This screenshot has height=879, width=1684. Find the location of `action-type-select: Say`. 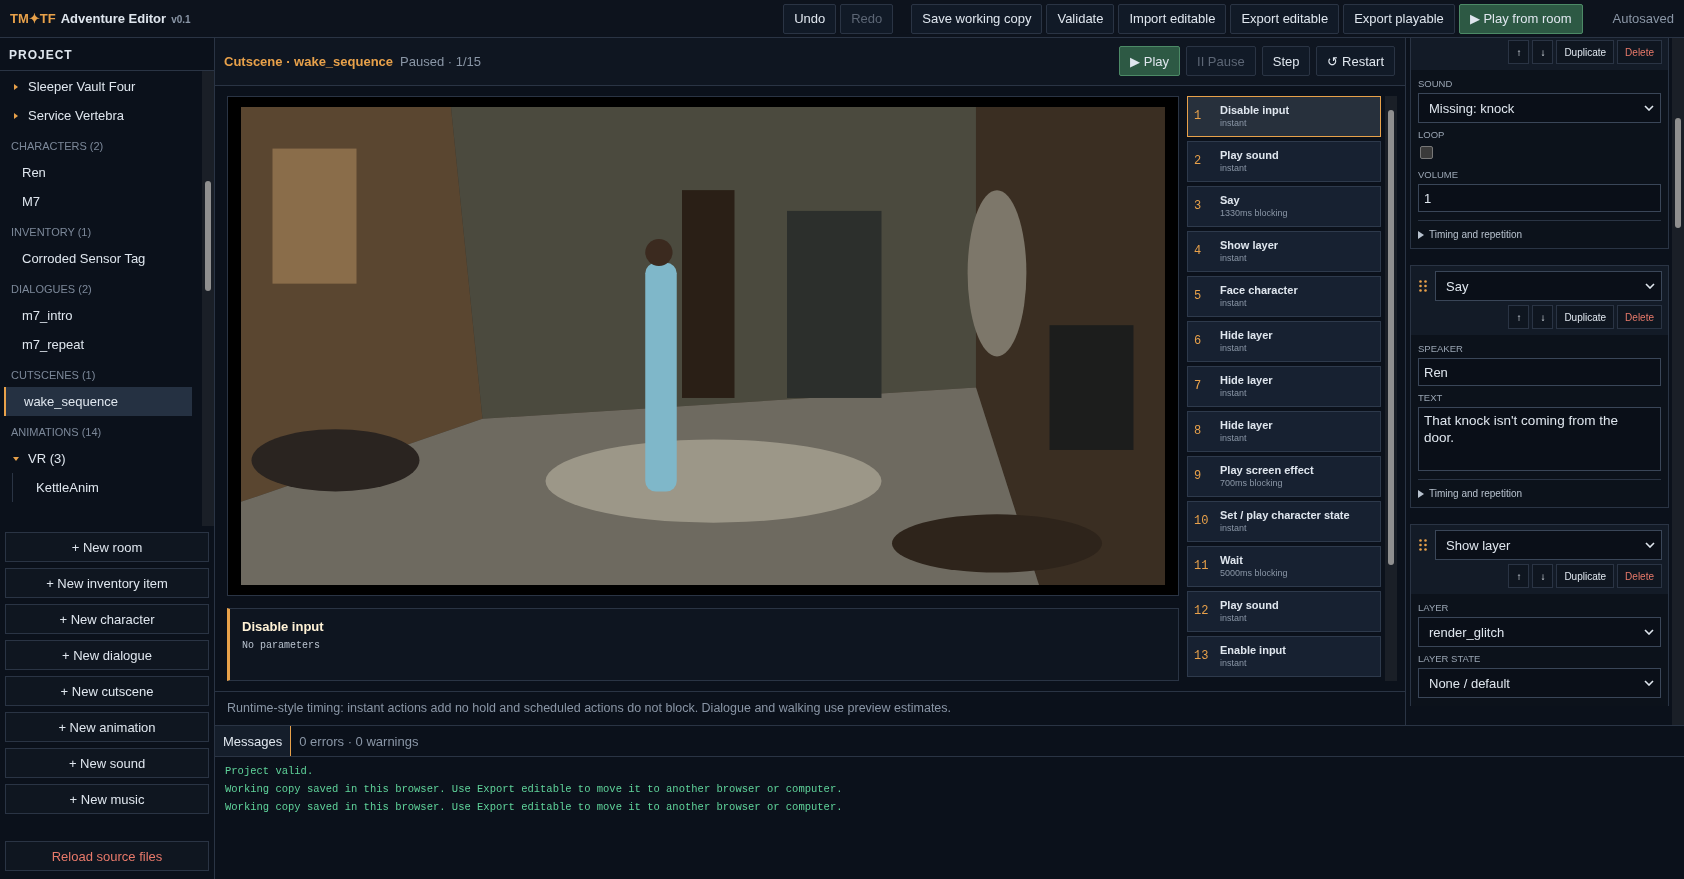

action-type-select: Say is located at coordinates (1548, 286).